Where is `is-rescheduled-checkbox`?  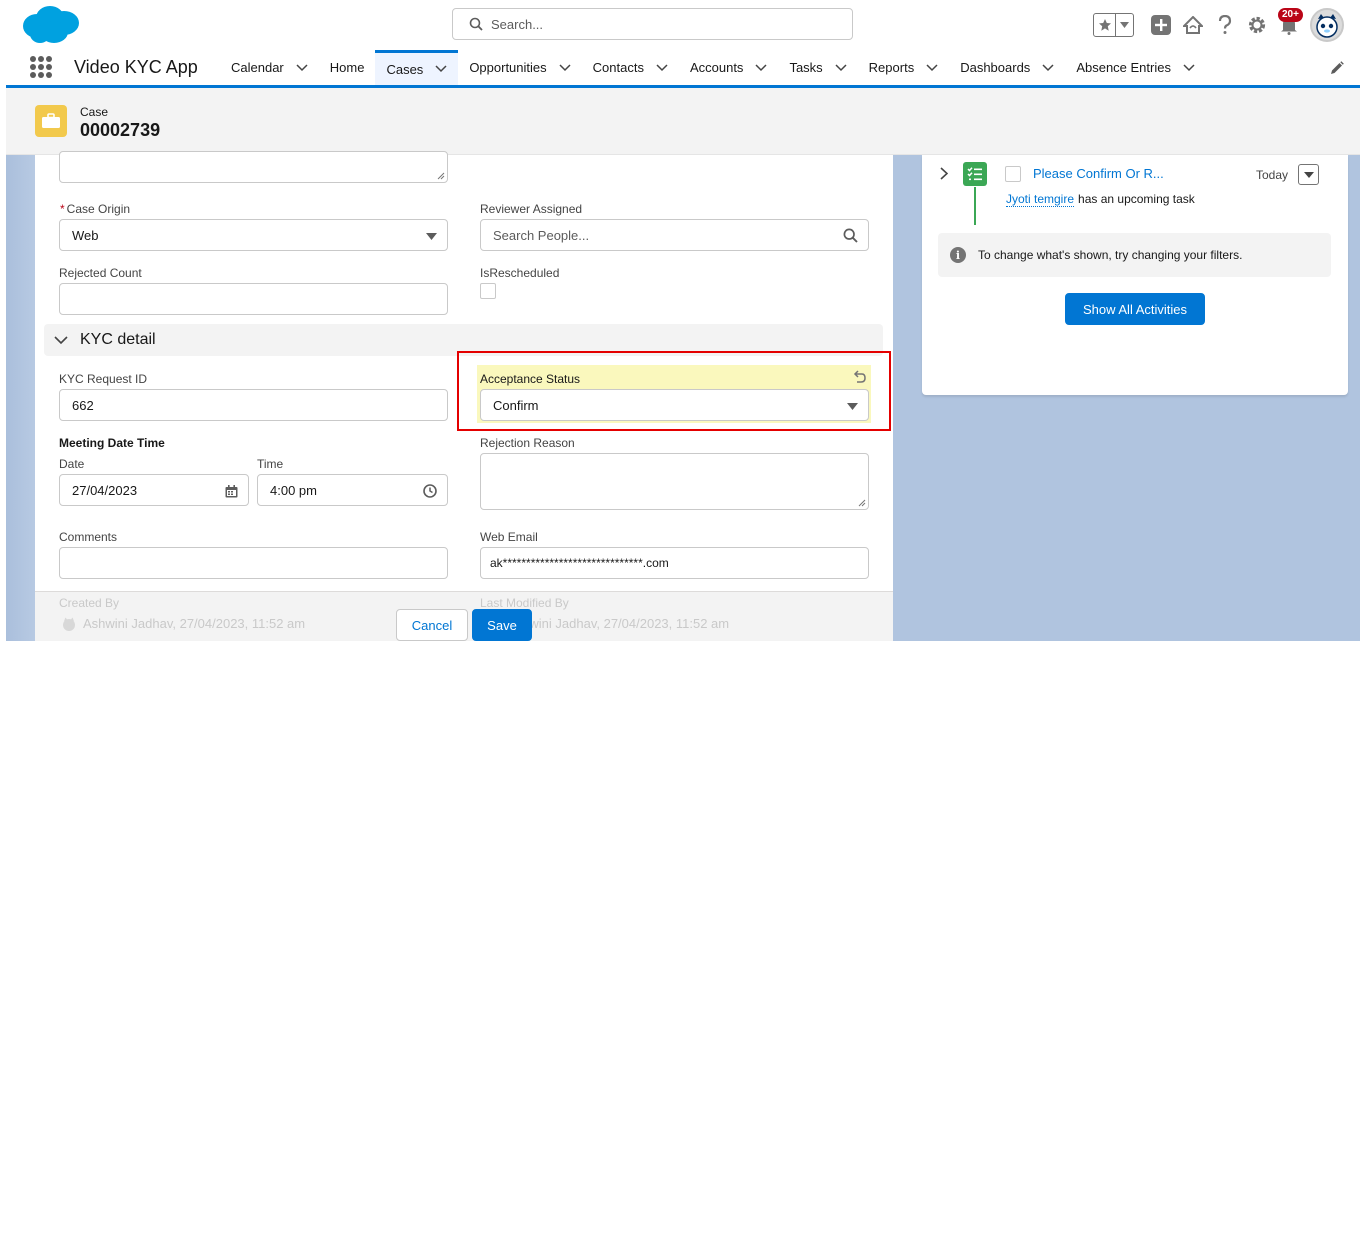 is-rescheduled-checkbox is located at coordinates (488, 291).